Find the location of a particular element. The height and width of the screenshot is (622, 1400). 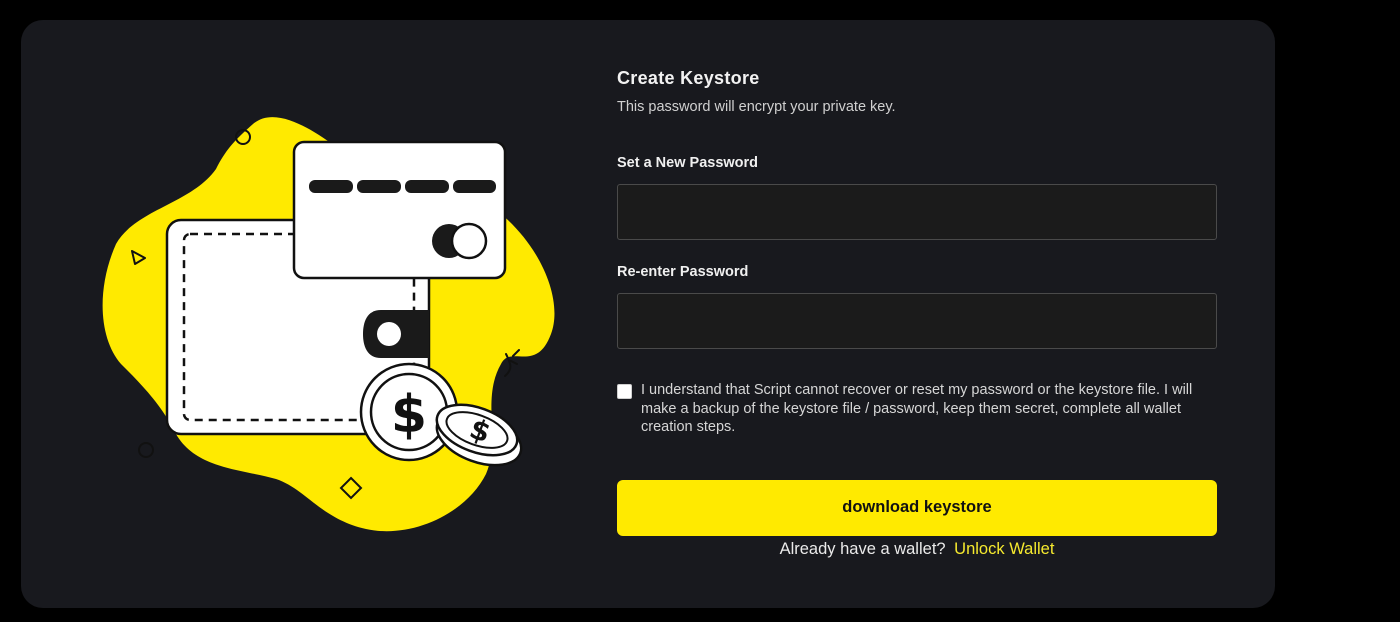

terms-checkbox is located at coordinates (624, 391).